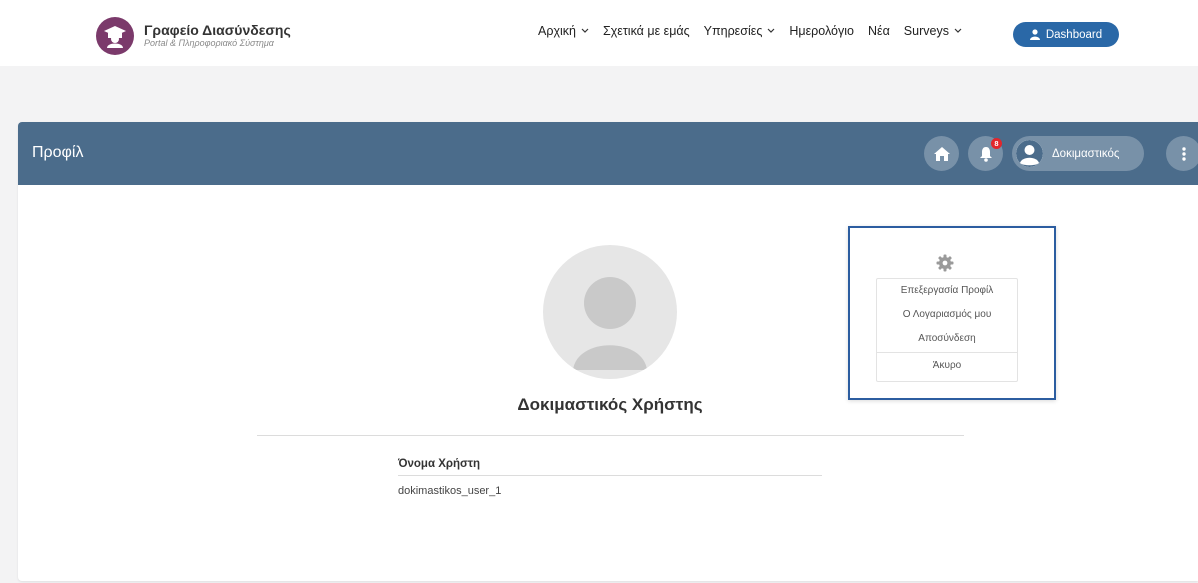 This screenshot has width=1198, height=583. I want to click on card-header: Προφίλ 8 Δοκιμαστικός, so click(608, 153).